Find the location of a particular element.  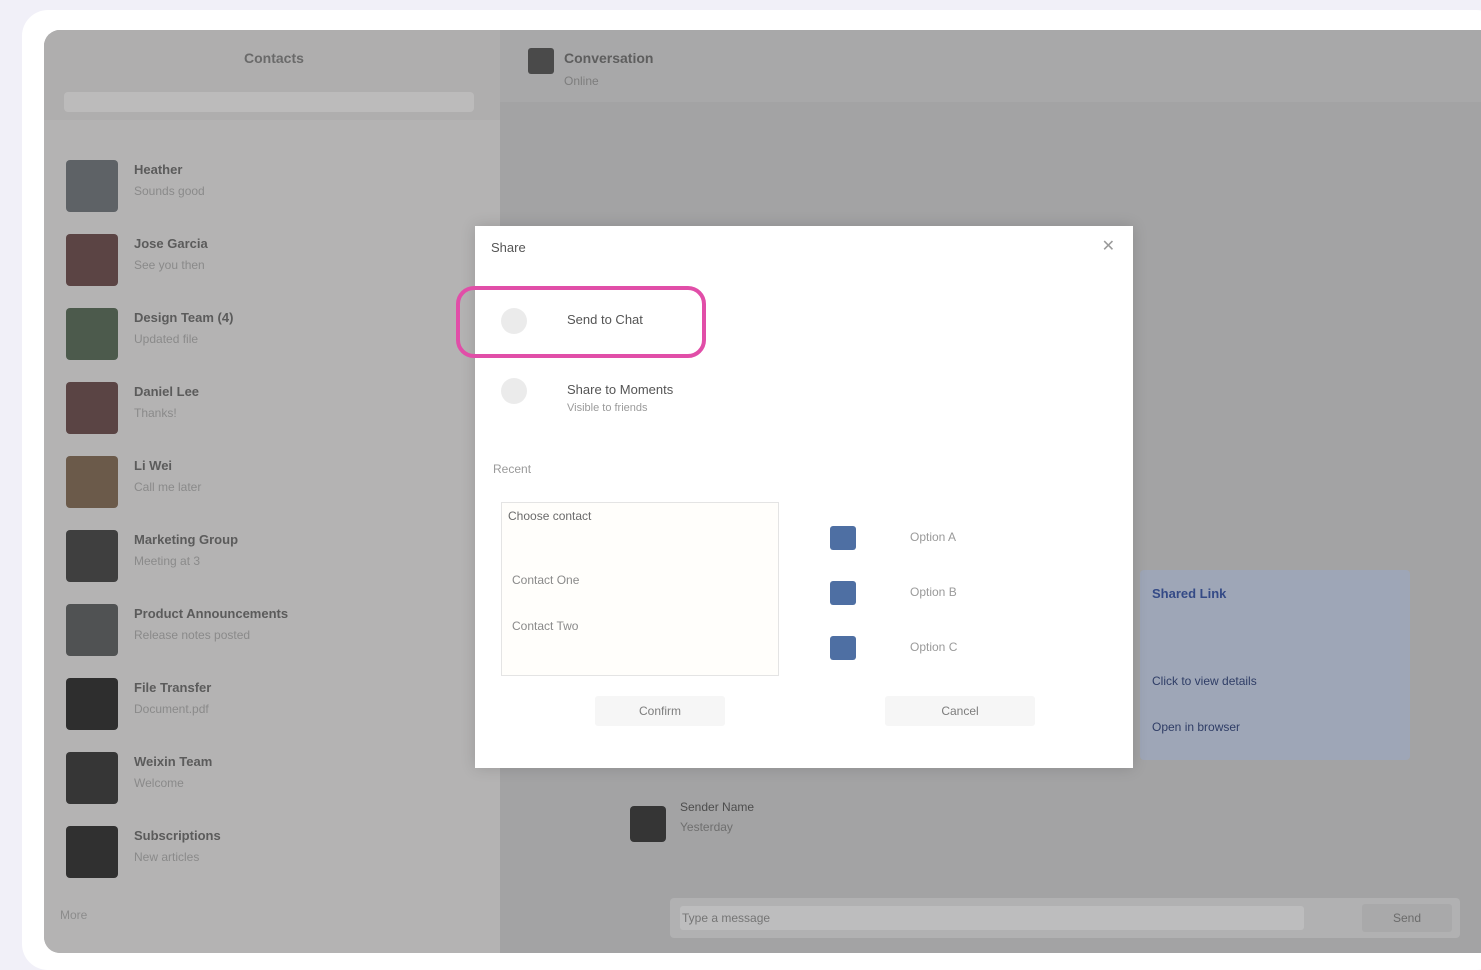

chat-snippet: See you then is located at coordinates (169, 265).